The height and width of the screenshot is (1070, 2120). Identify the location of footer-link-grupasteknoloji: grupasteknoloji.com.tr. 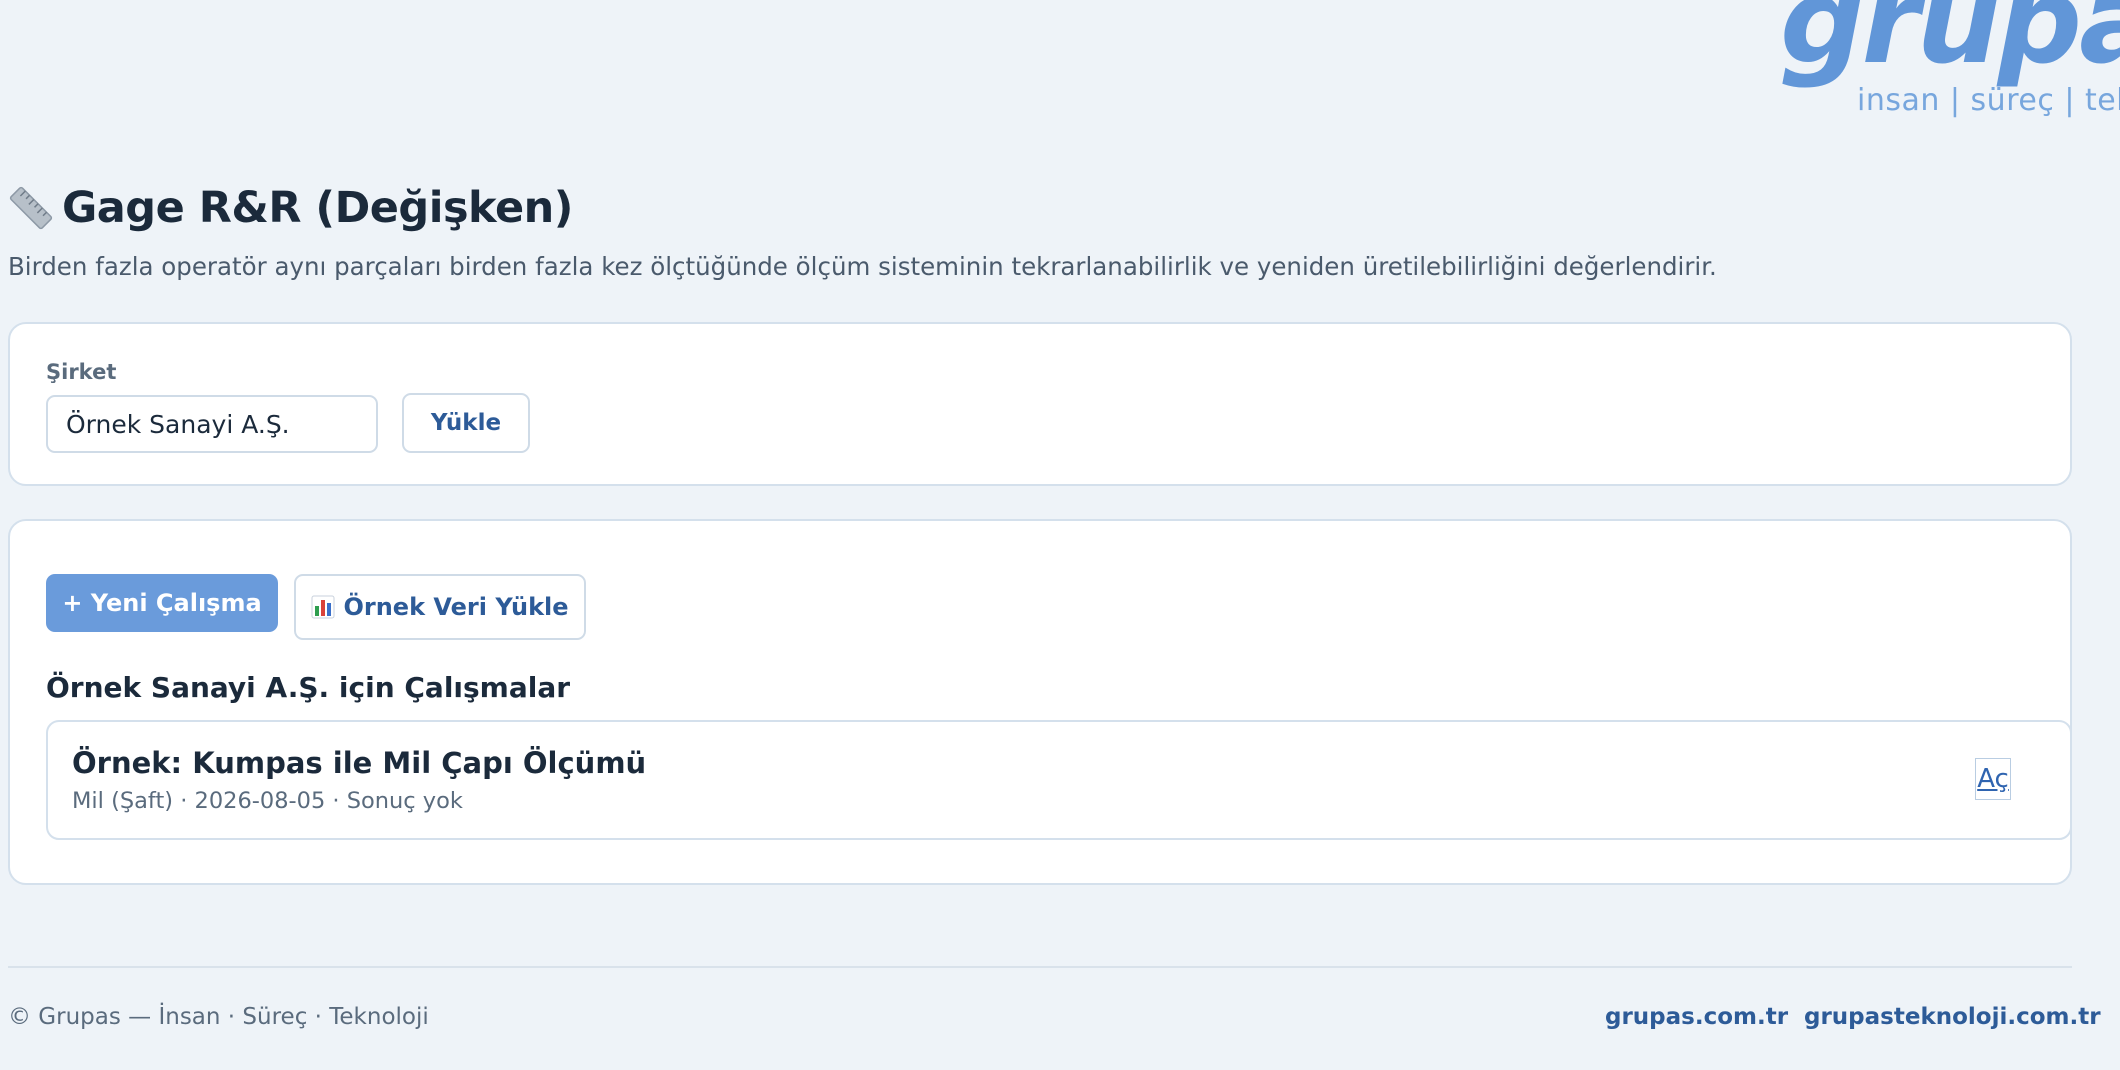
(1952, 1017).